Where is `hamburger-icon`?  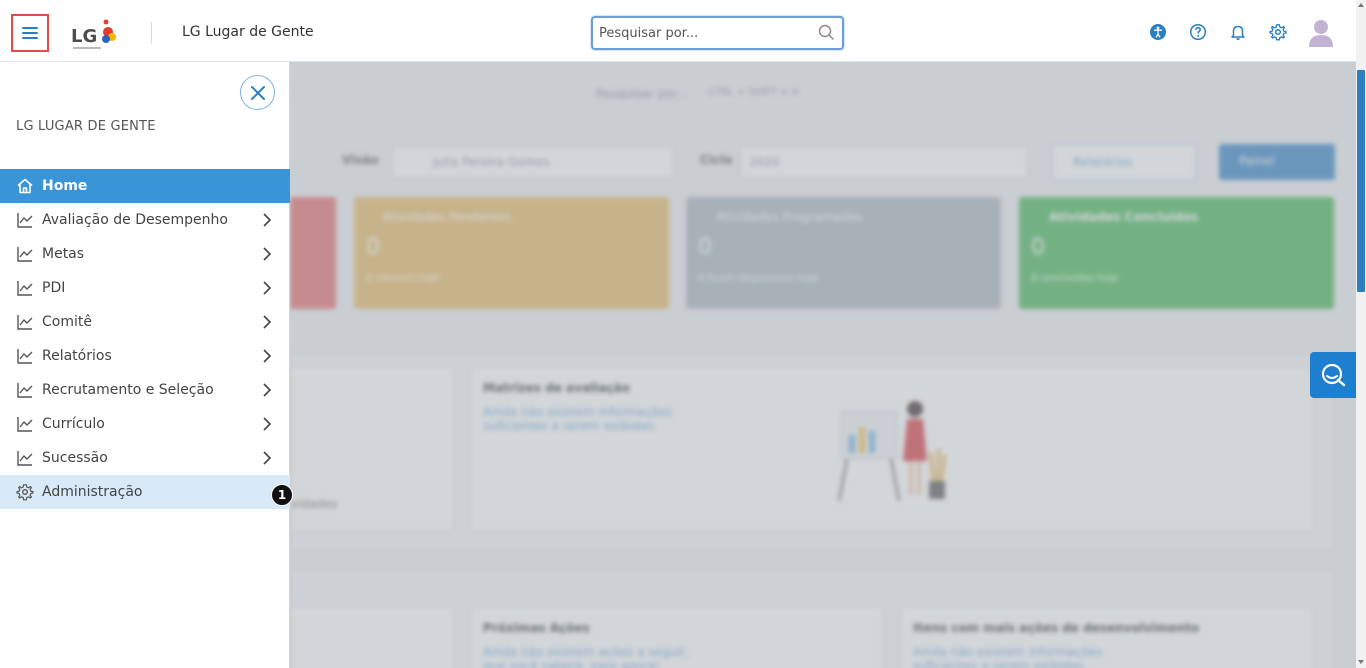 hamburger-icon is located at coordinates (30, 33).